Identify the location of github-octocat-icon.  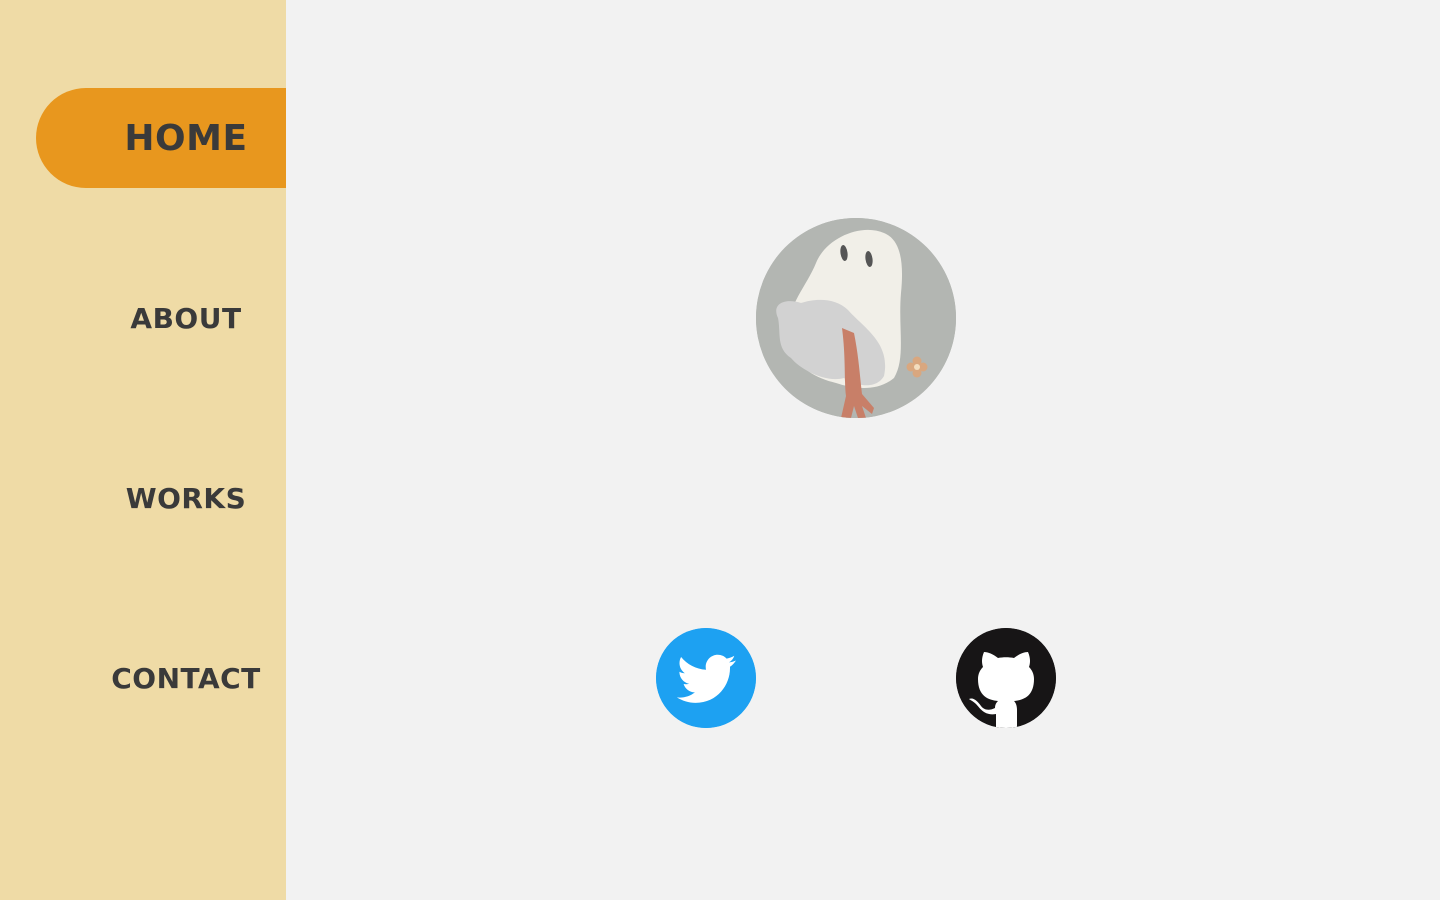
(1006, 678).